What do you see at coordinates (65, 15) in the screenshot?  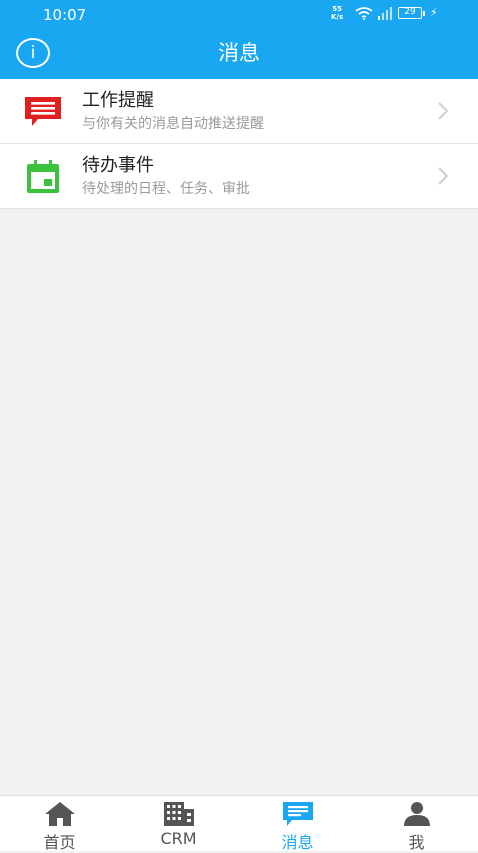 I see `status-time: 10:07` at bounding box center [65, 15].